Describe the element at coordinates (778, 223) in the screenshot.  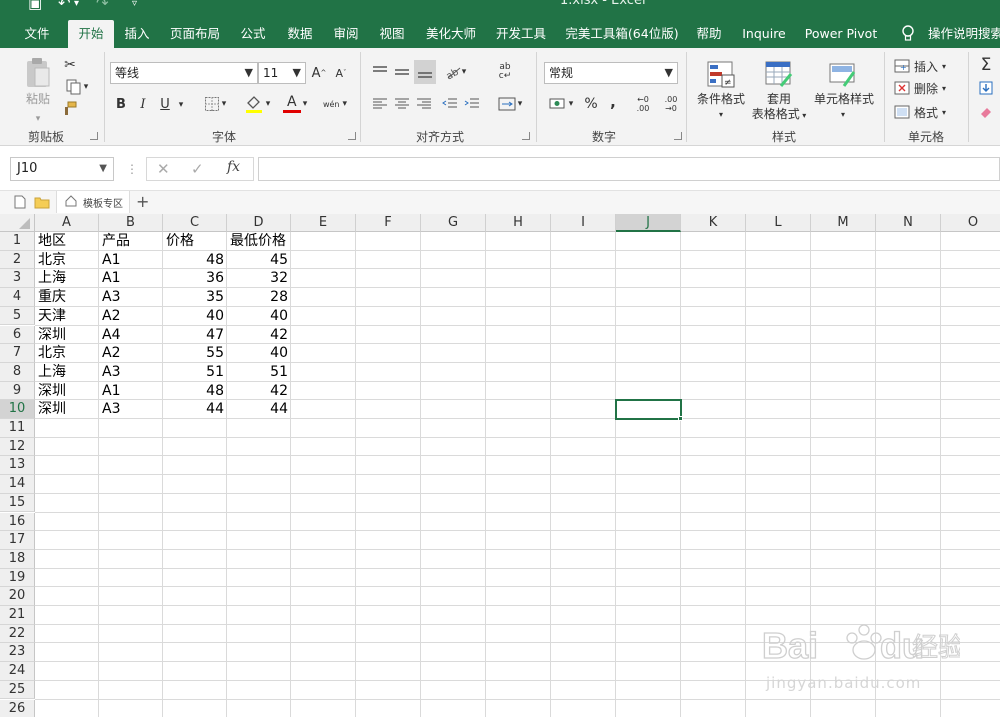
I see `column-header-l: L` at that location.